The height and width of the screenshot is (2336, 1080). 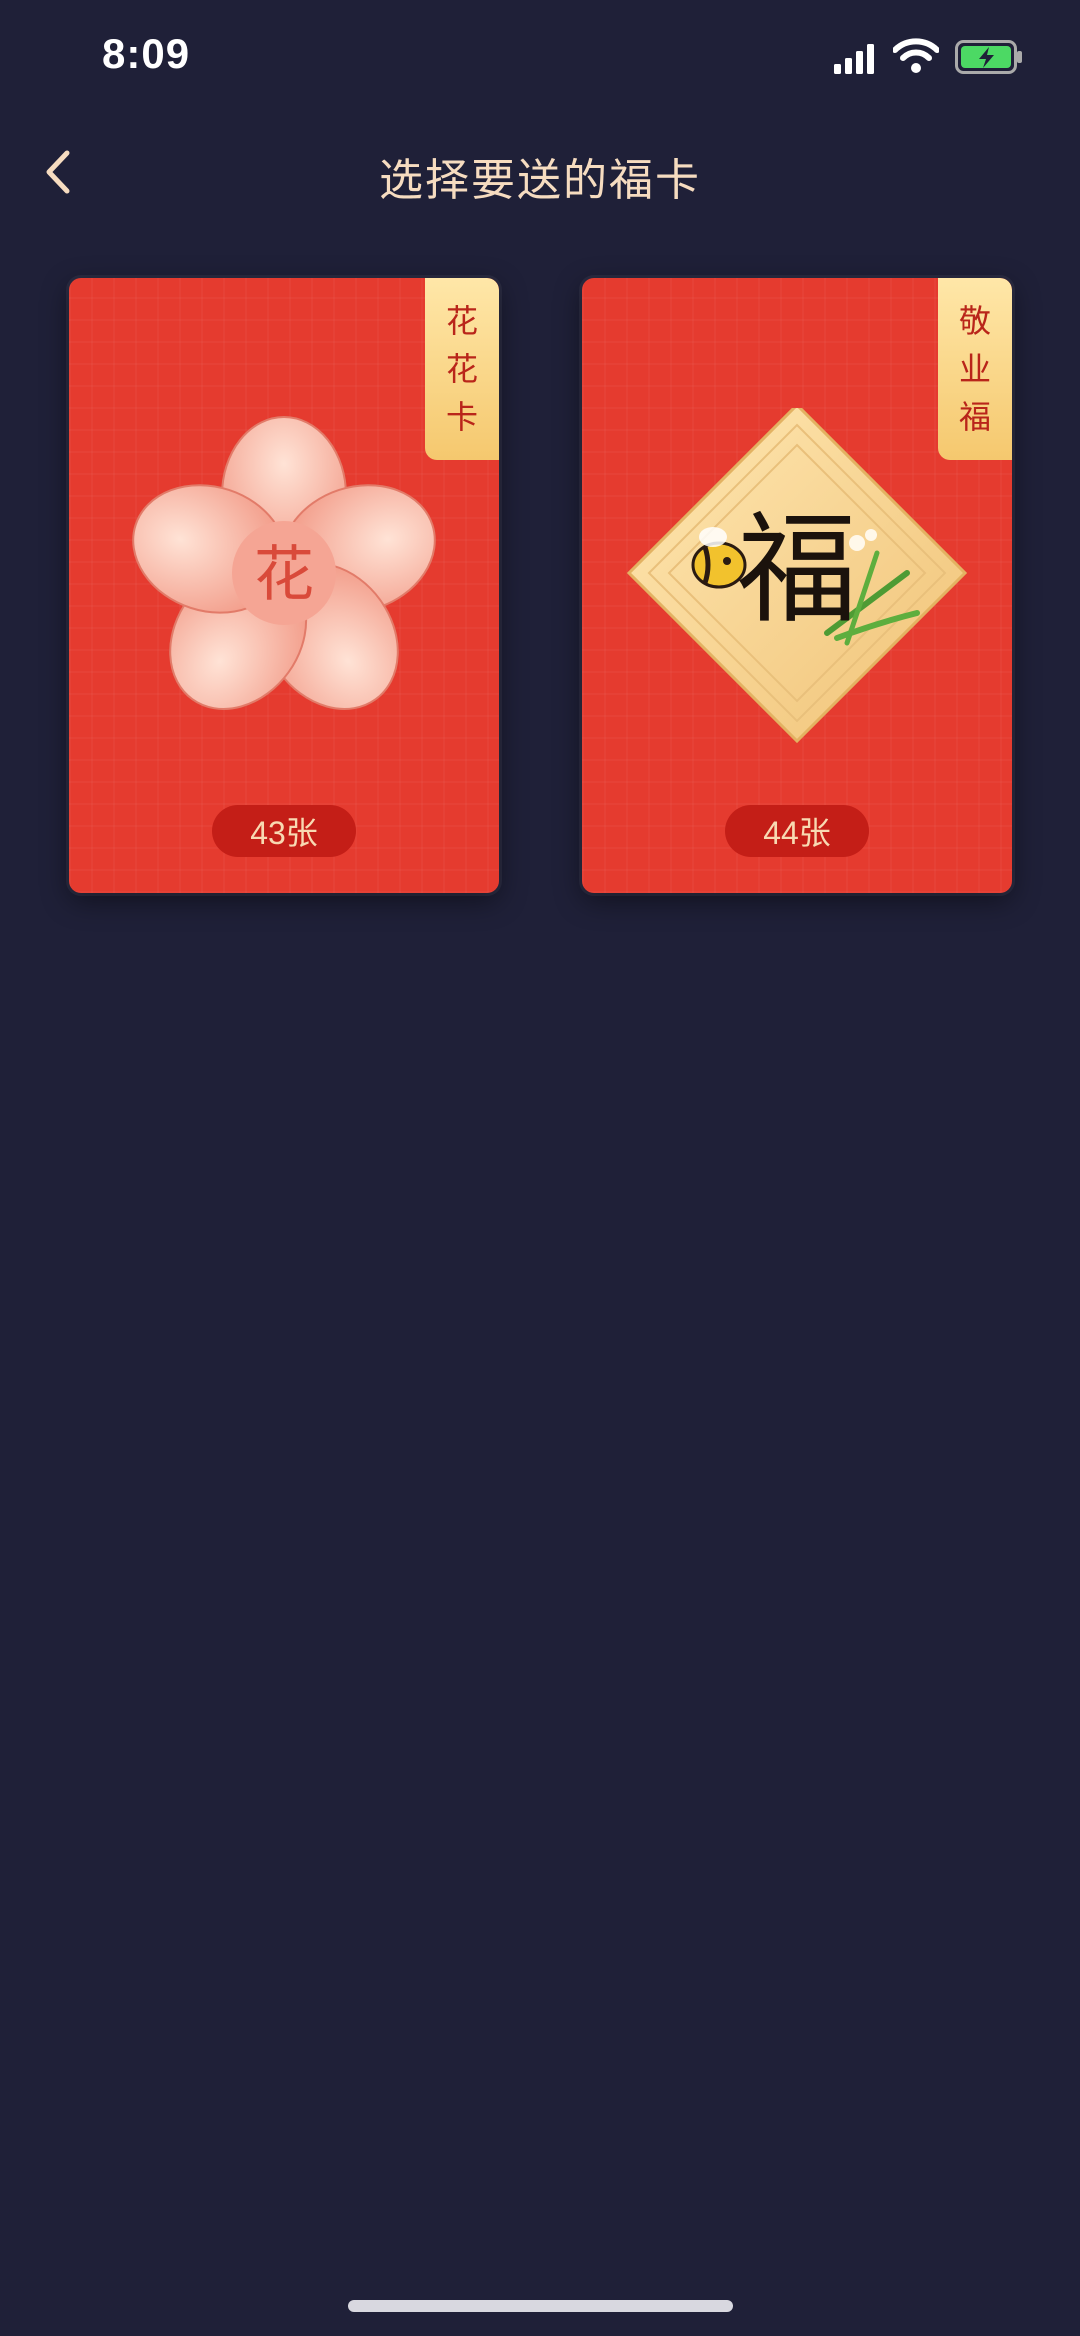 I want to click on art-char: 花, so click(x=284, y=575).